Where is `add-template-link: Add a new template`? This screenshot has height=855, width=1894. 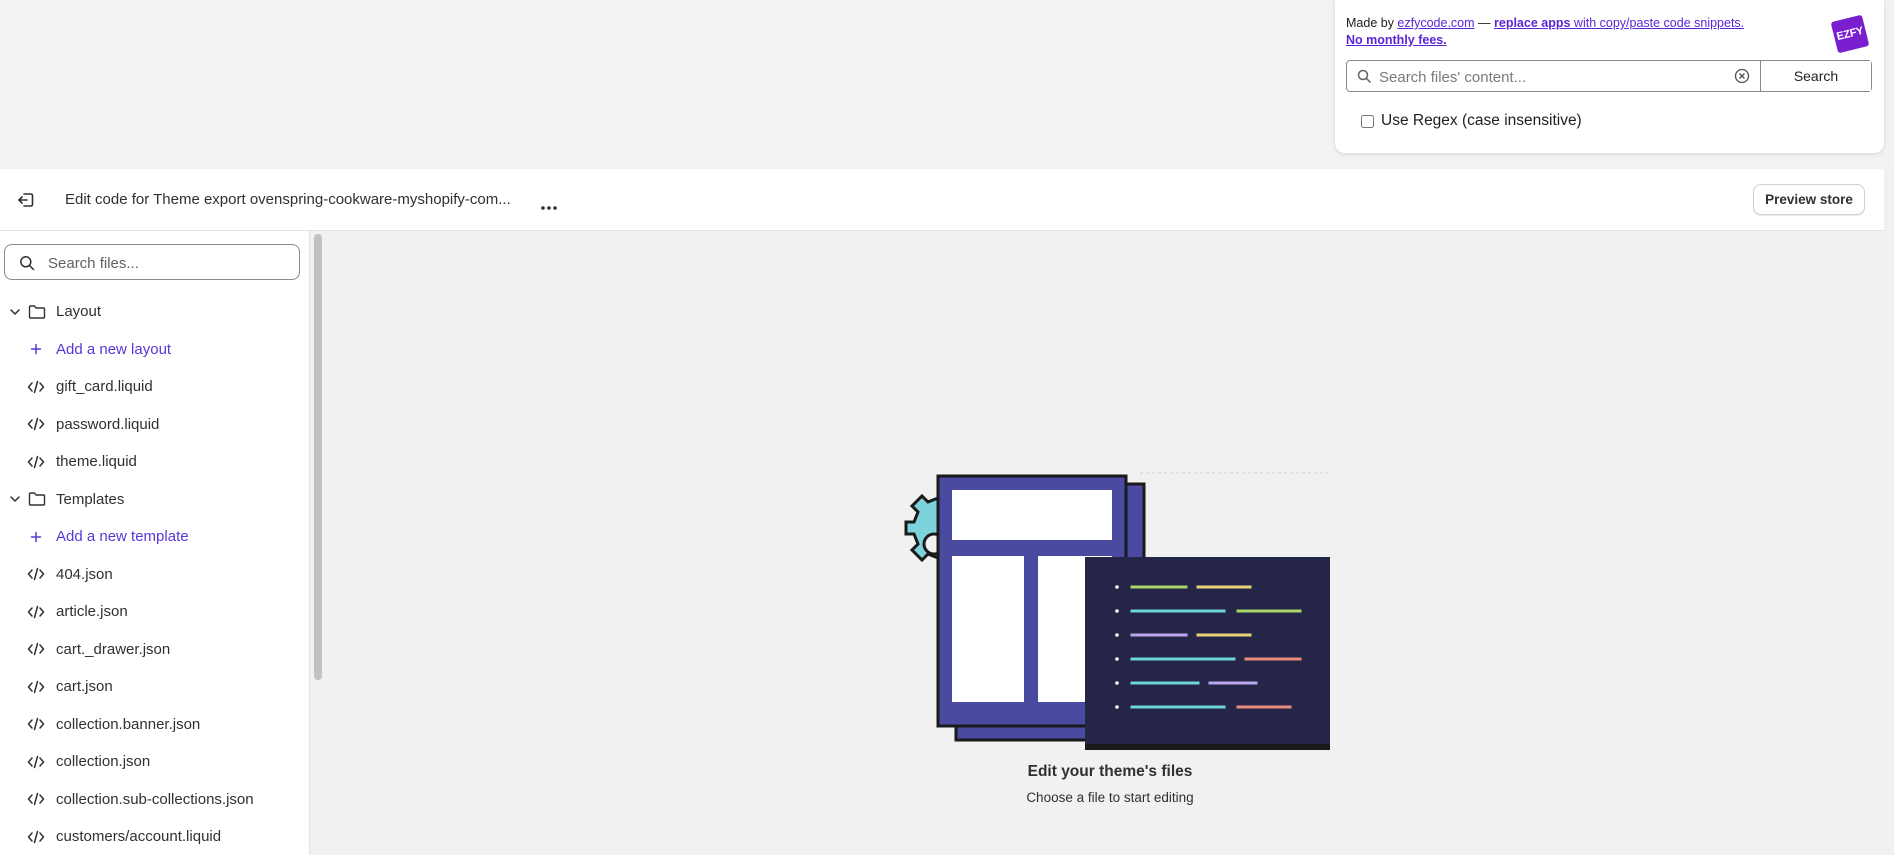 add-template-link: Add a new template is located at coordinates (154, 537).